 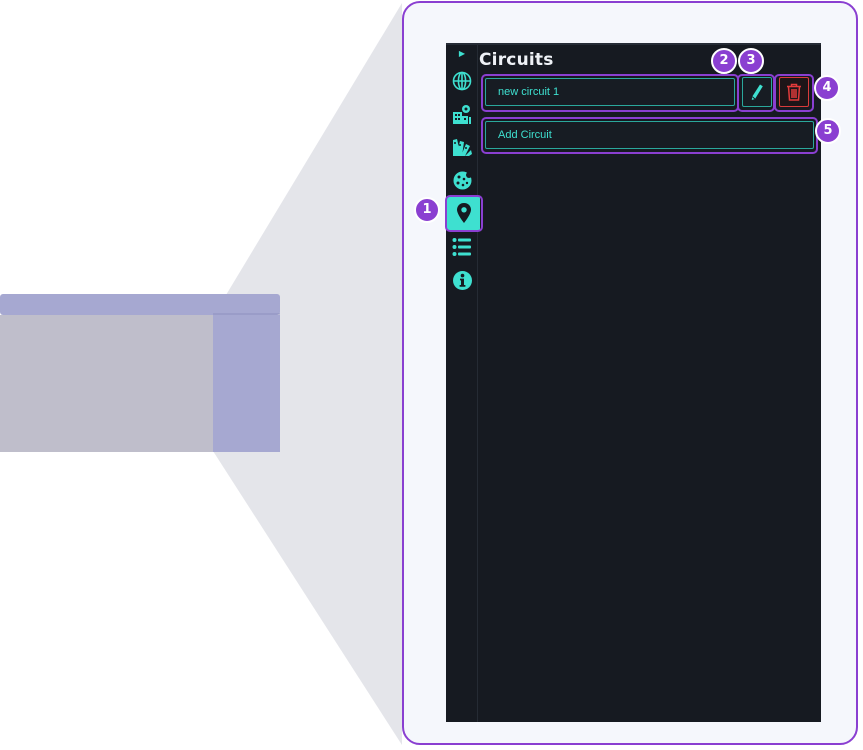 I want to click on info-icon, so click(x=462, y=280).